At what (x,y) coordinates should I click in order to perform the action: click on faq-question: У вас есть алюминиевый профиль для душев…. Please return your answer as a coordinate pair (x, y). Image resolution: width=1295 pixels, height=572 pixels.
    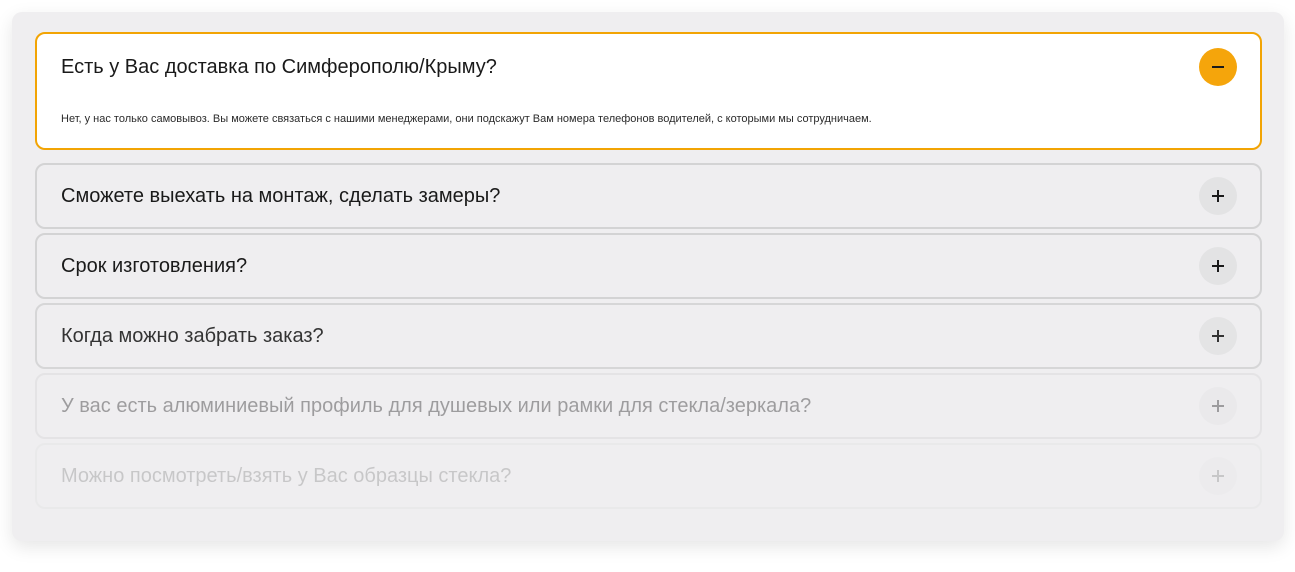
    Looking at the image, I should click on (436, 406).